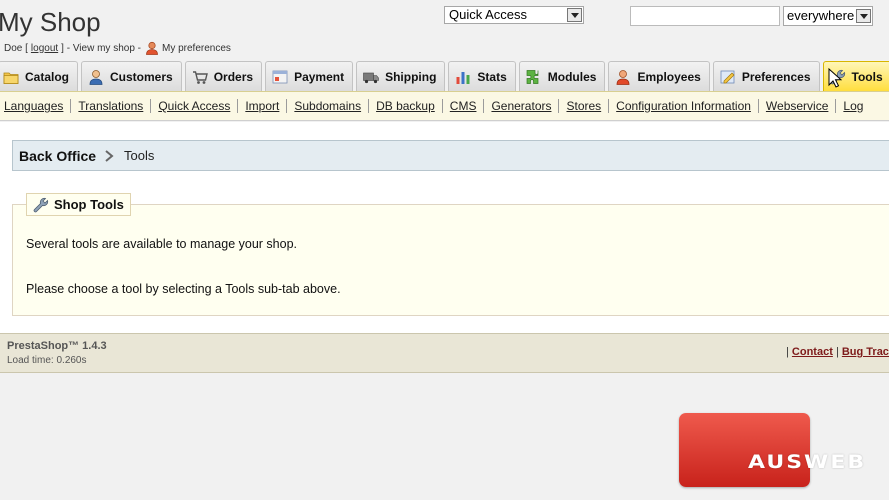 This screenshot has height=500, width=889. Describe the element at coordinates (11, 78) in the screenshot. I see `catalog-icon` at that location.